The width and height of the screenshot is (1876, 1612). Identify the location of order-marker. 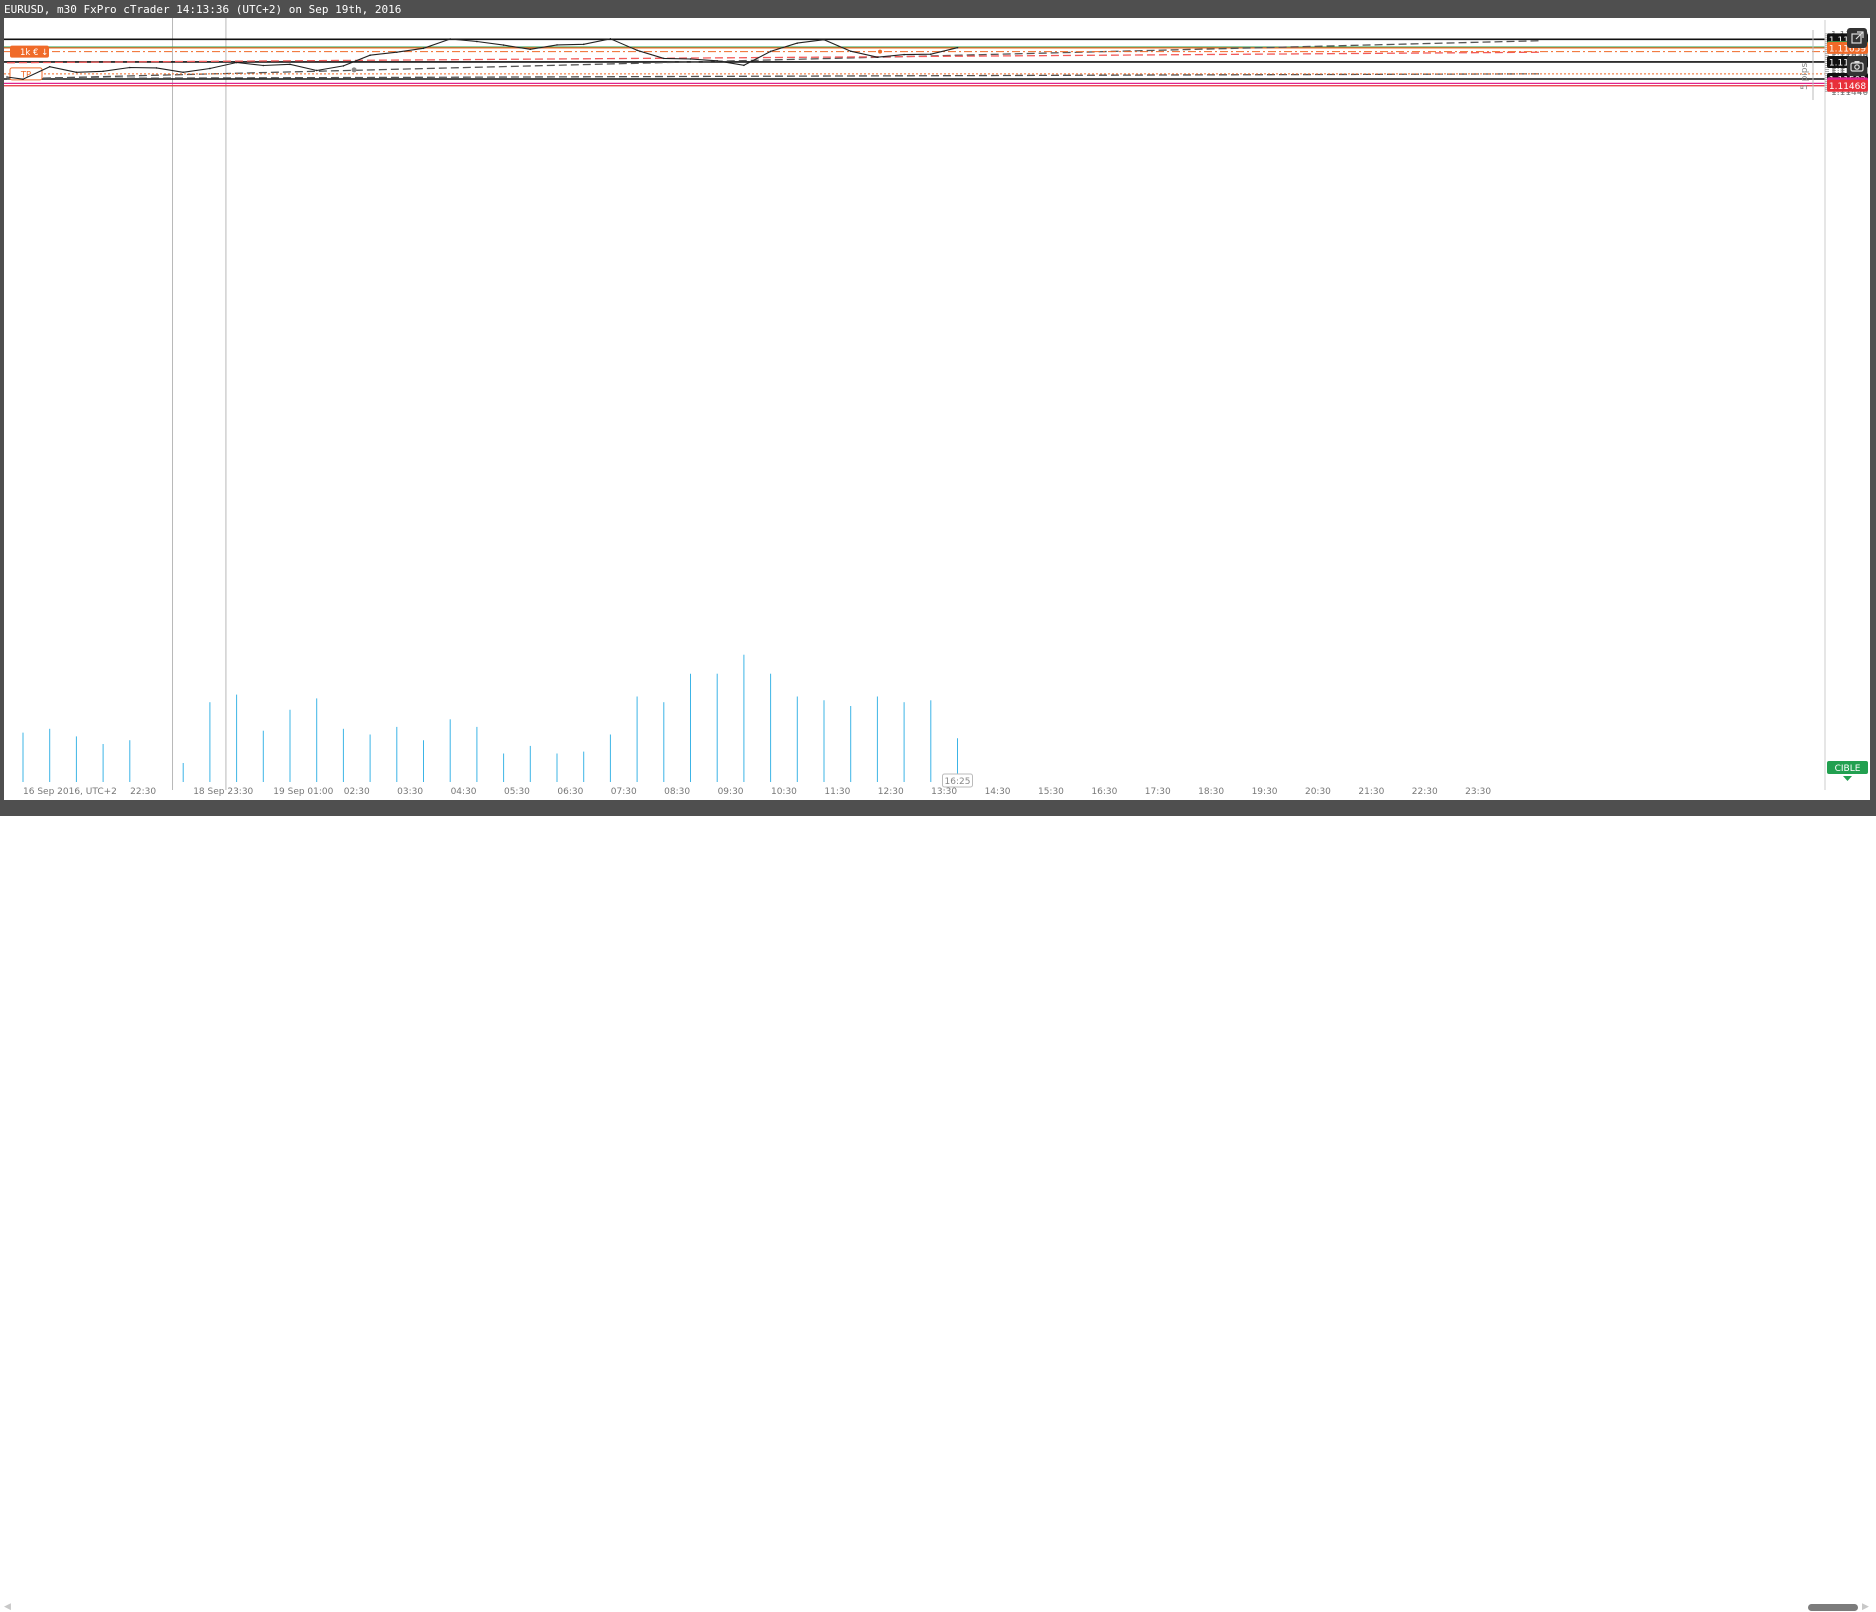
(880, 51).